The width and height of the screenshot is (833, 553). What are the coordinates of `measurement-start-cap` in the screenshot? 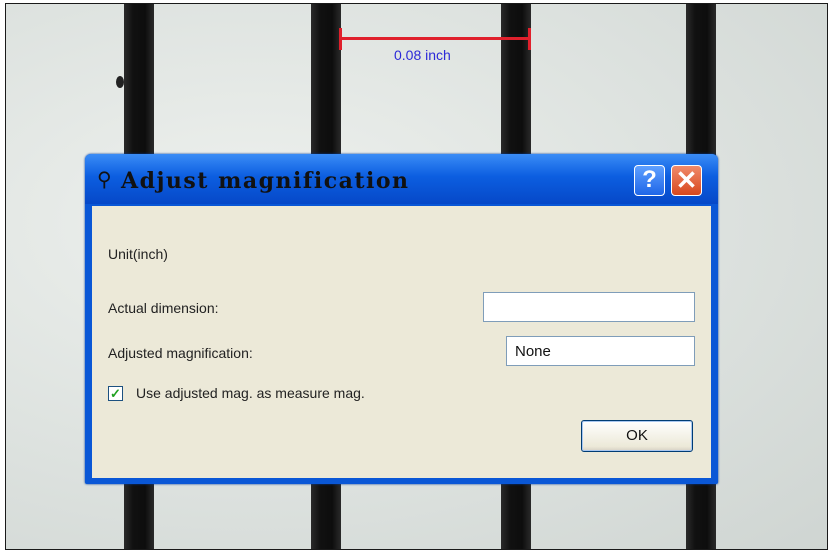 It's located at (340, 39).